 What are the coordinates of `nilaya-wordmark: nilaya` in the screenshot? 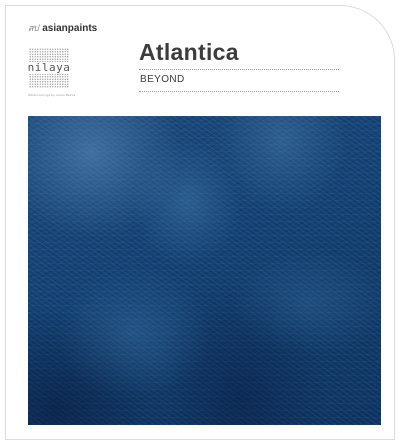 It's located at (49, 67).